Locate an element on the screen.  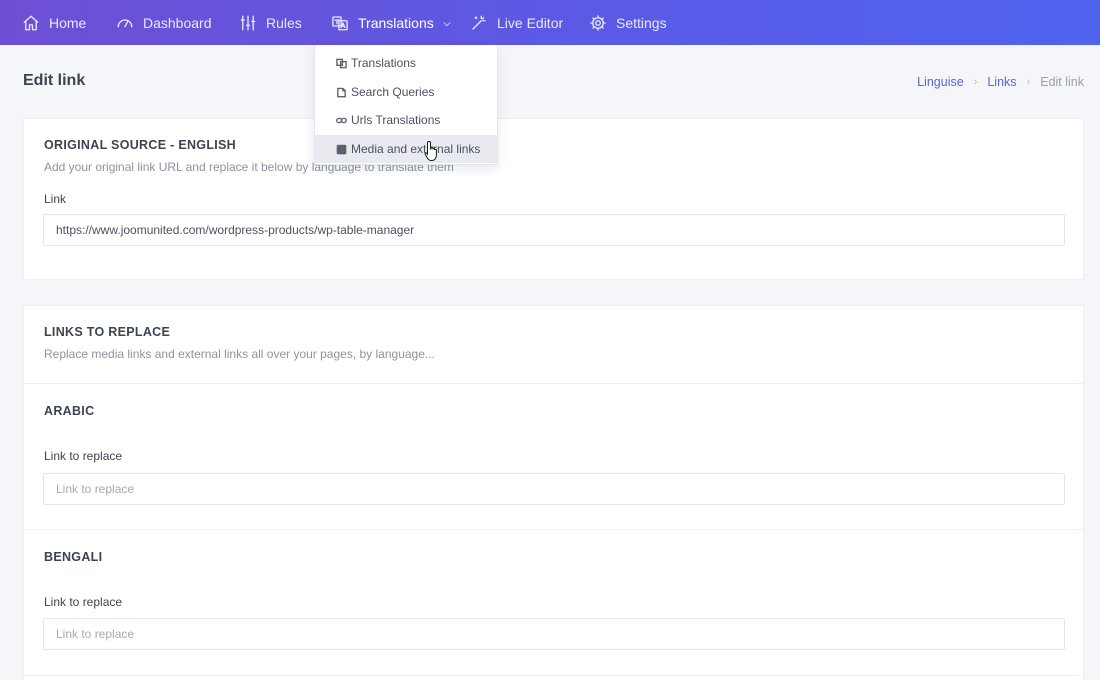
nav-dashboard-label: Dashboard is located at coordinates (177, 22).